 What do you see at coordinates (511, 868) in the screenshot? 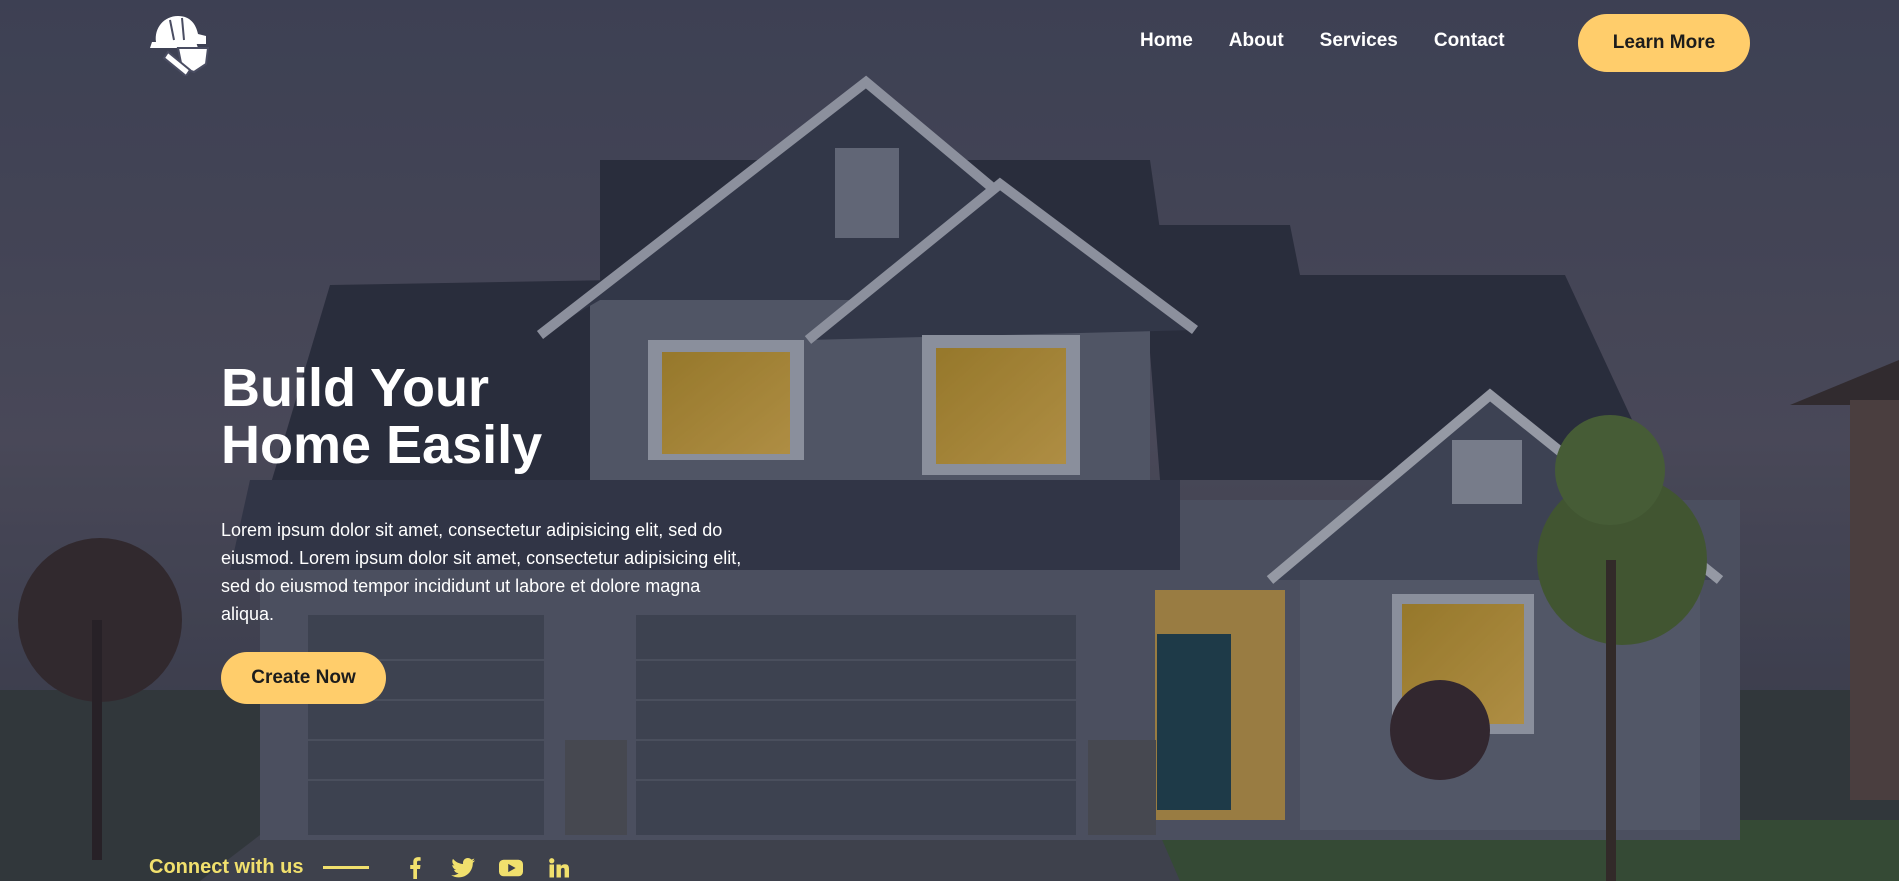
I see `youtube-icon` at bounding box center [511, 868].